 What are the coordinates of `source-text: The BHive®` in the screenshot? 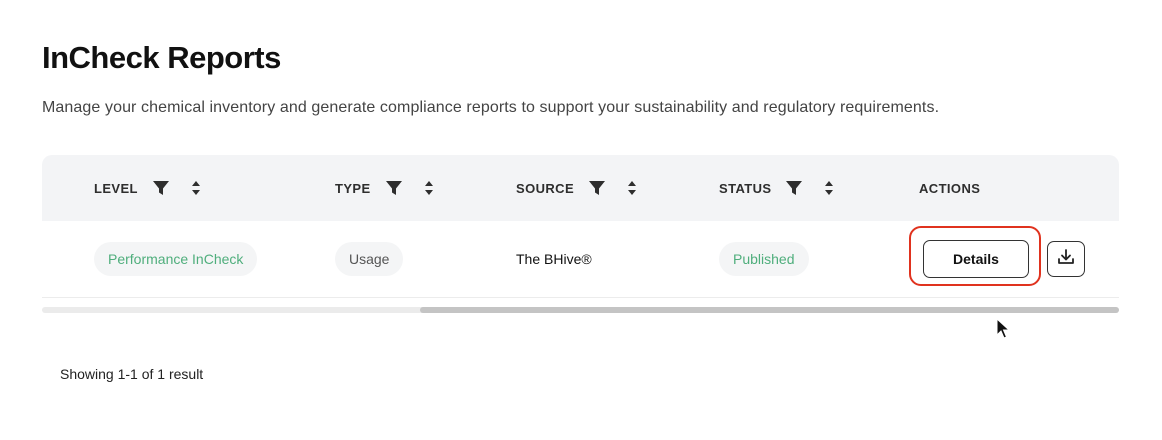 It's located at (554, 259).